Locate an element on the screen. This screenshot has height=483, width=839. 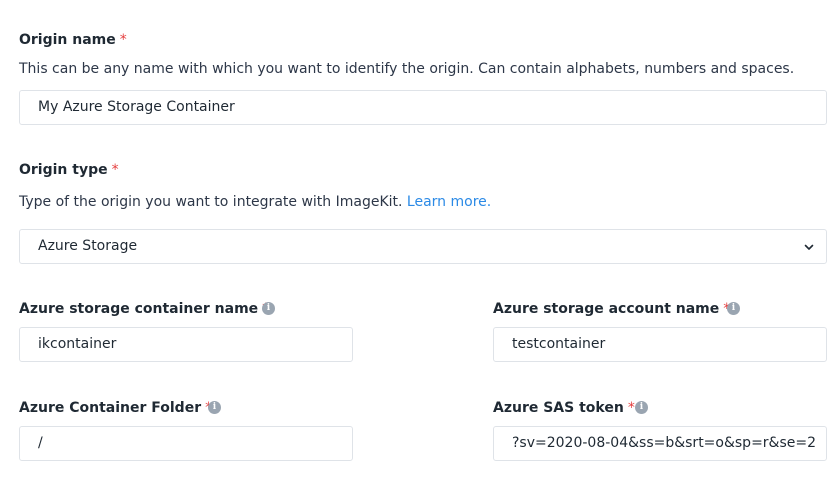
origin-type-label: Origin type * is located at coordinates (69, 170).